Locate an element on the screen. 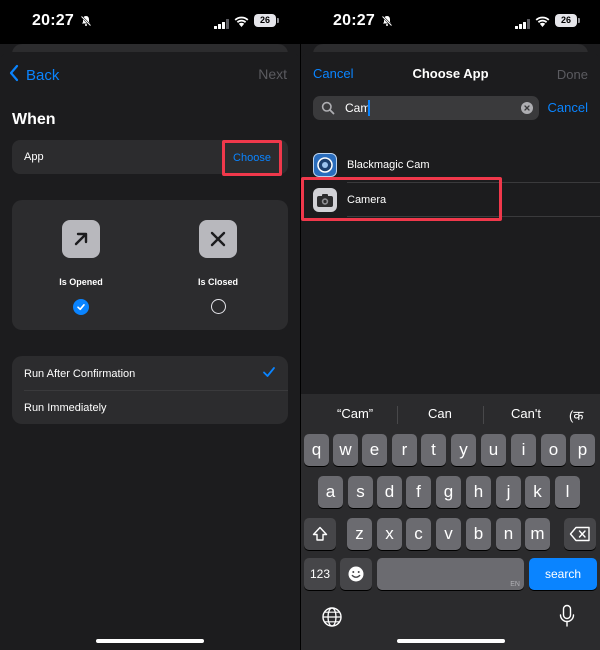 The height and width of the screenshot is (650, 600). emoji-key is located at coordinates (356, 574).